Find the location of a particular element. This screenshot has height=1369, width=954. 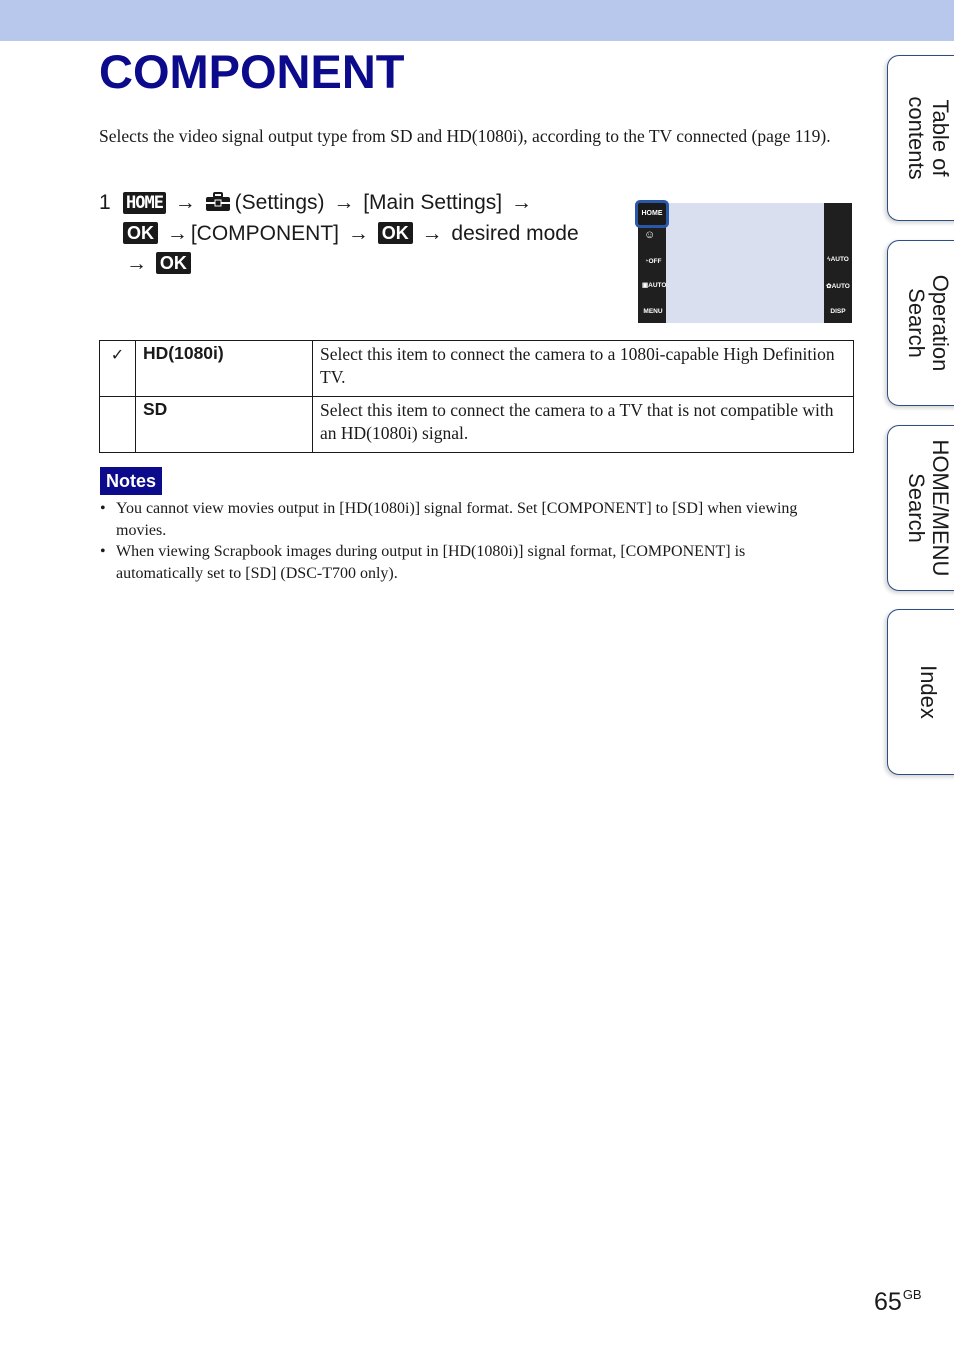

menu-icon: MENU is located at coordinates (653, 311).